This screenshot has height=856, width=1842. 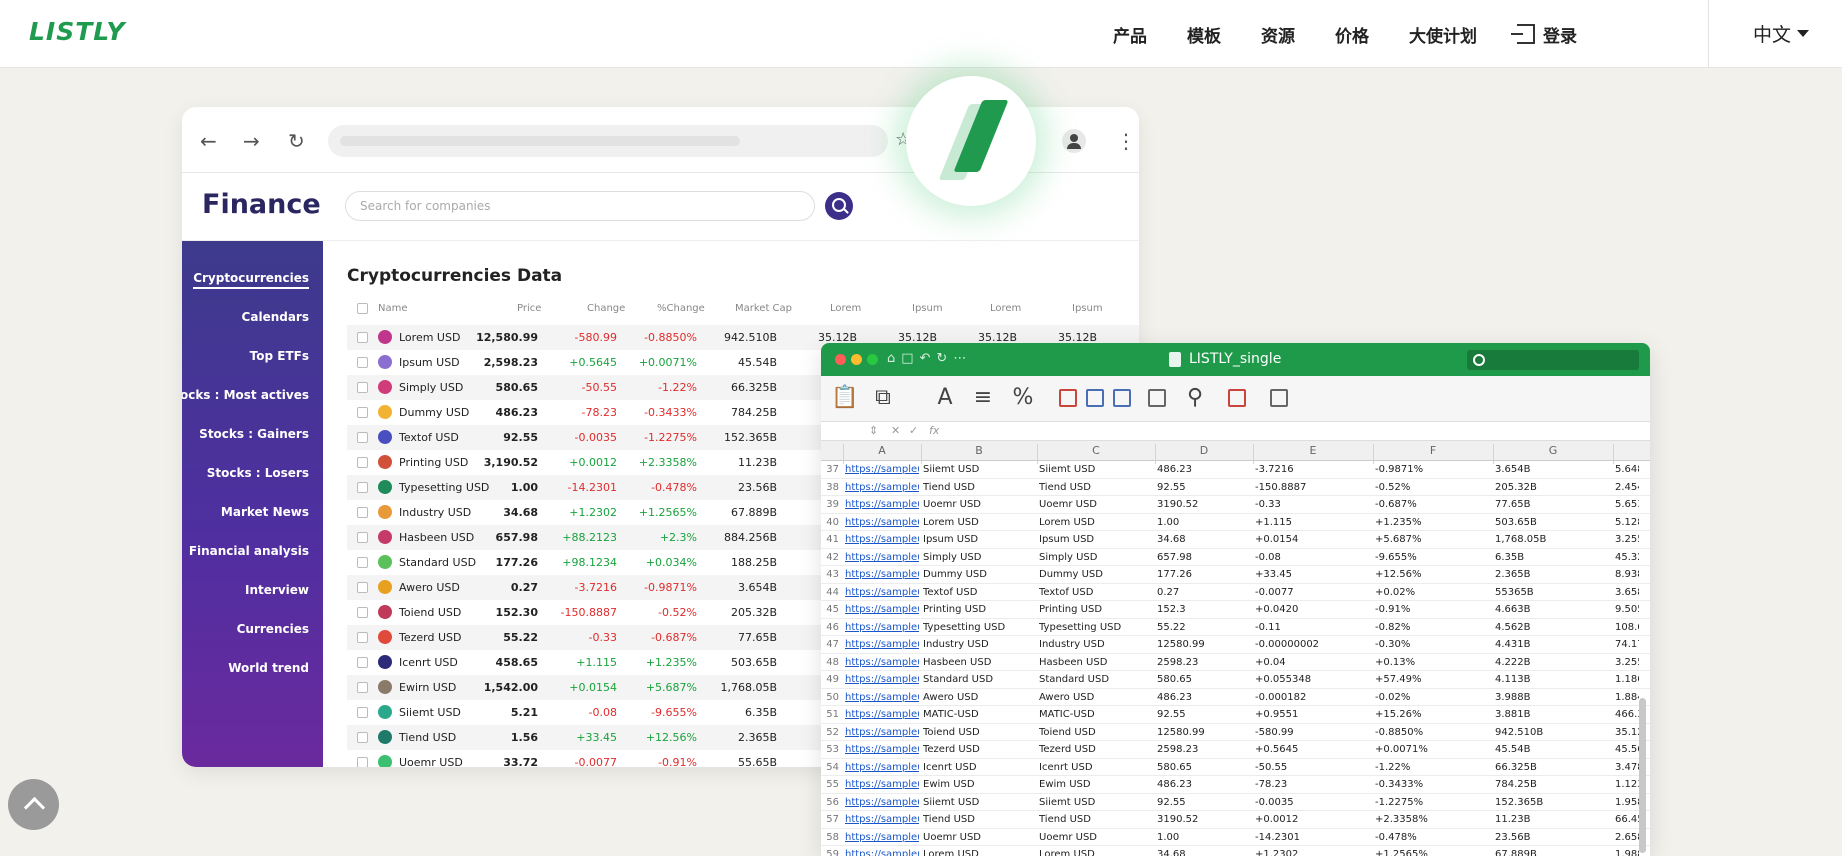 What do you see at coordinates (428, 687) in the screenshot?
I see `coin-name: Ewirn USD` at bounding box center [428, 687].